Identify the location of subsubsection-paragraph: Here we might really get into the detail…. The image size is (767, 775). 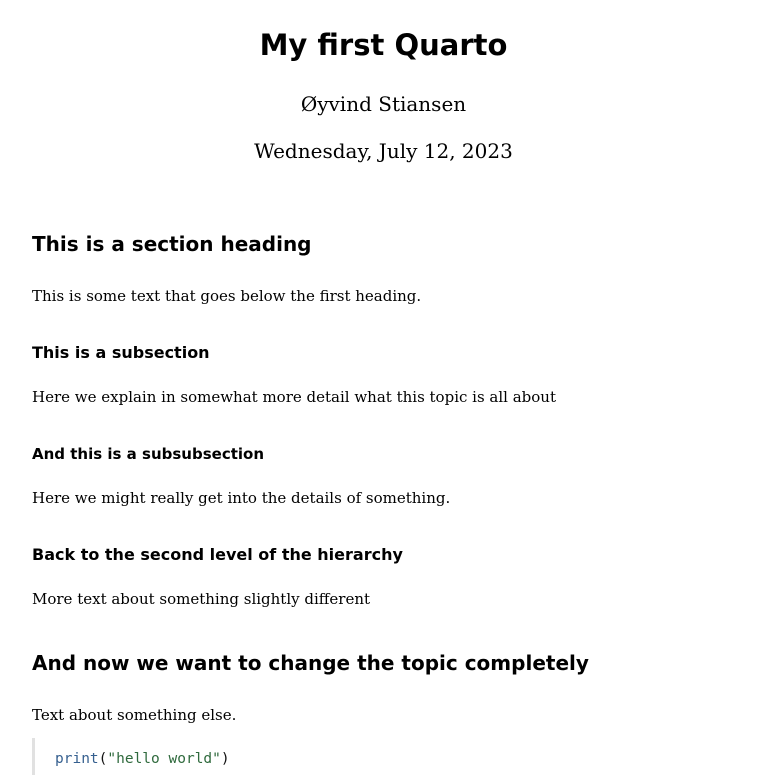
(241, 498).